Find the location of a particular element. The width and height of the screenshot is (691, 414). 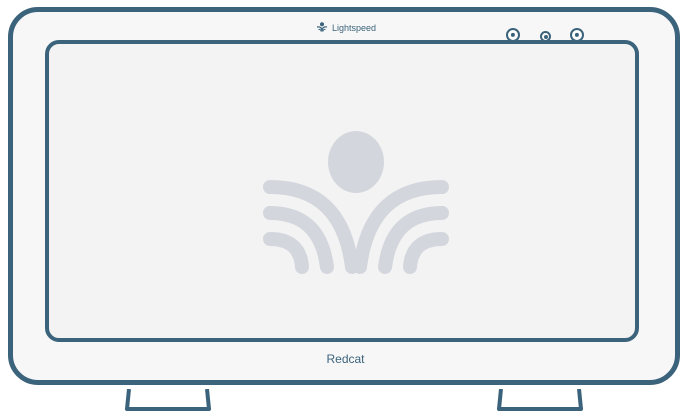

brand-header: Lightspeed is located at coordinates (346, 28).